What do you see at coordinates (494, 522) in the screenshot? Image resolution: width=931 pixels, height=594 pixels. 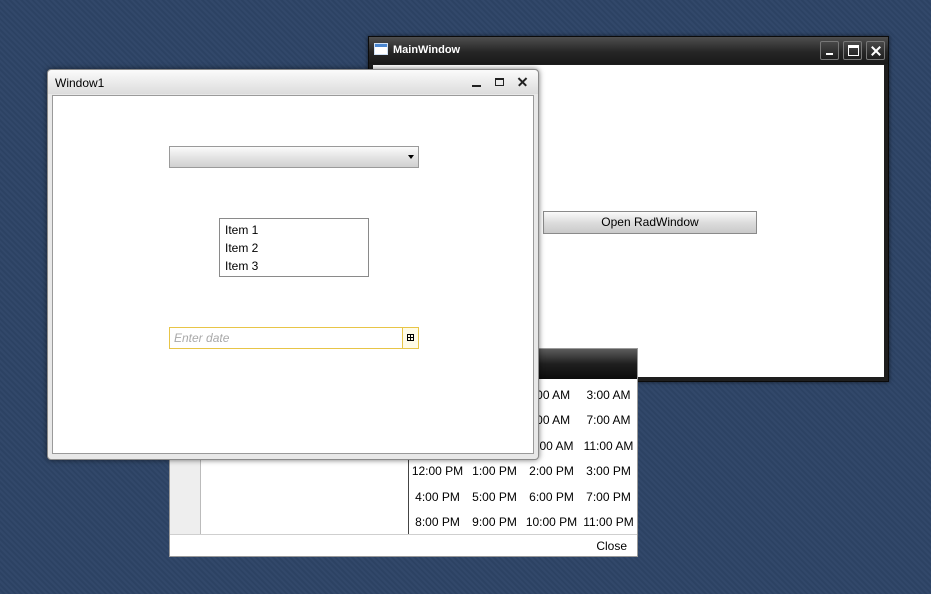 I see `time-slot: 9:00 PM` at bounding box center [494, 522].